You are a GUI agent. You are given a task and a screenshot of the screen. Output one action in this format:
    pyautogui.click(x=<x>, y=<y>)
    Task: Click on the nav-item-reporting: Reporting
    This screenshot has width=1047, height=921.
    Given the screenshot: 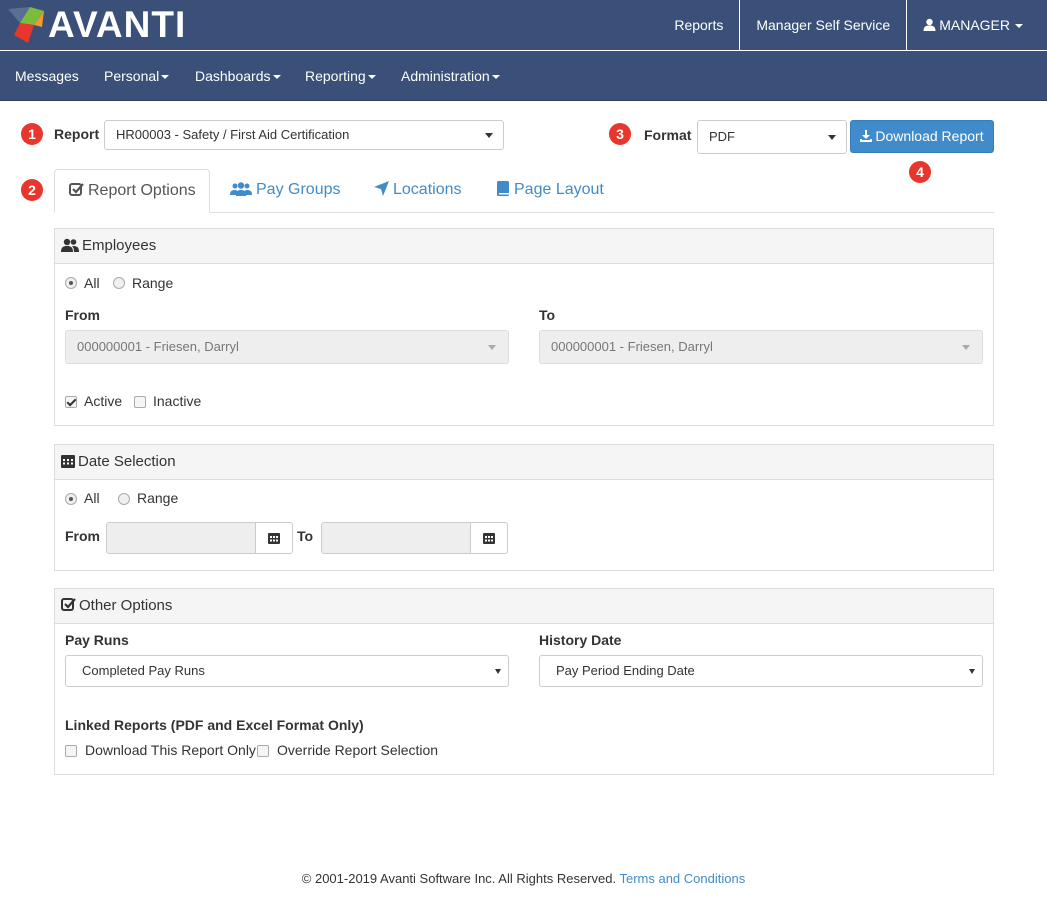 What is the action you would take?
    pyautogui.click(x=340, y=76)
    